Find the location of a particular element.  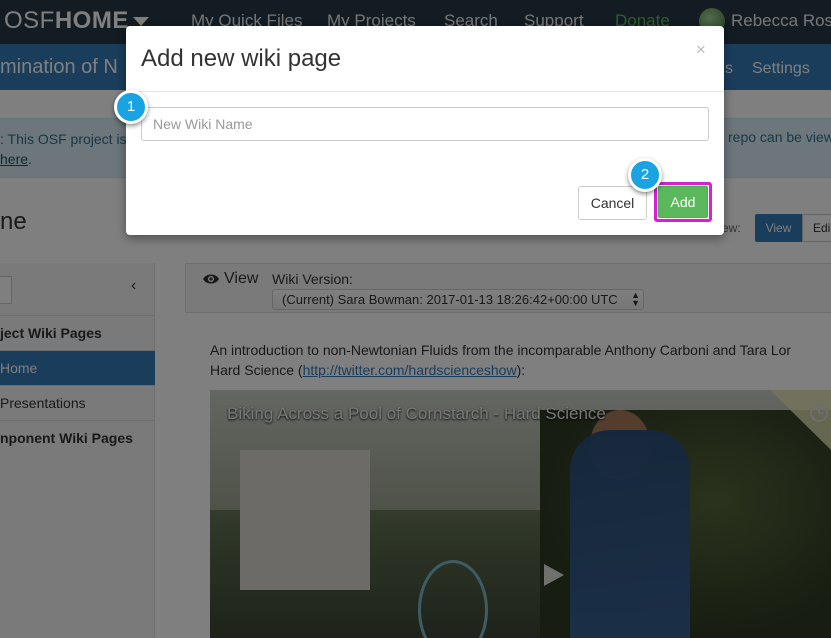

modal-title: Add new wiki page is located at coordinates (241, 58).